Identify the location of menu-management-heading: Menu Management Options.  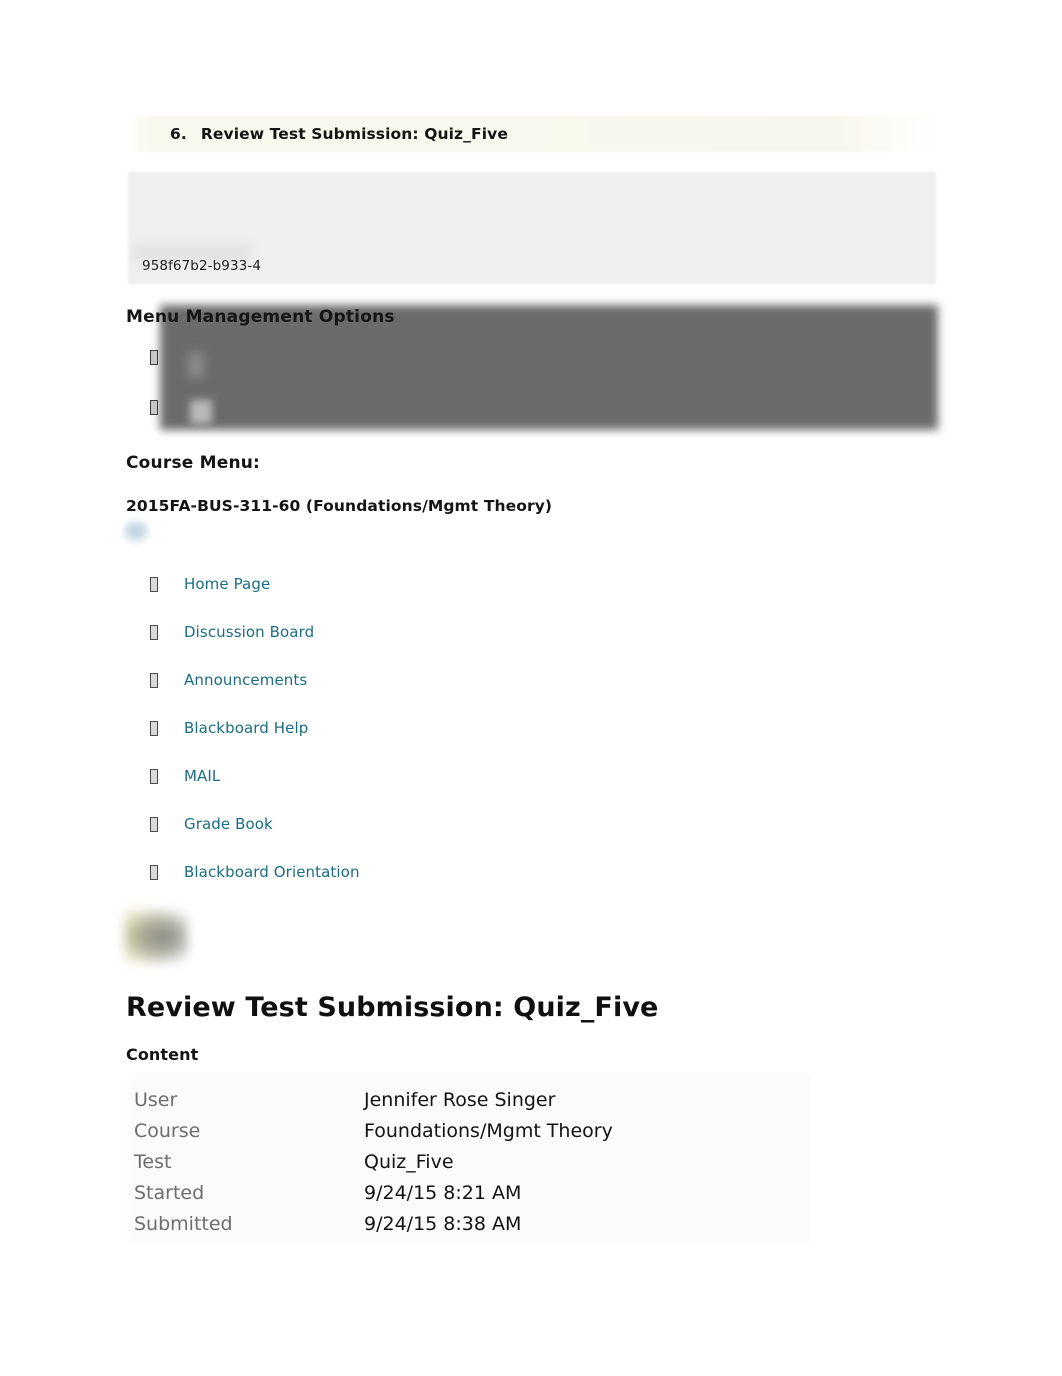
(260, 317).